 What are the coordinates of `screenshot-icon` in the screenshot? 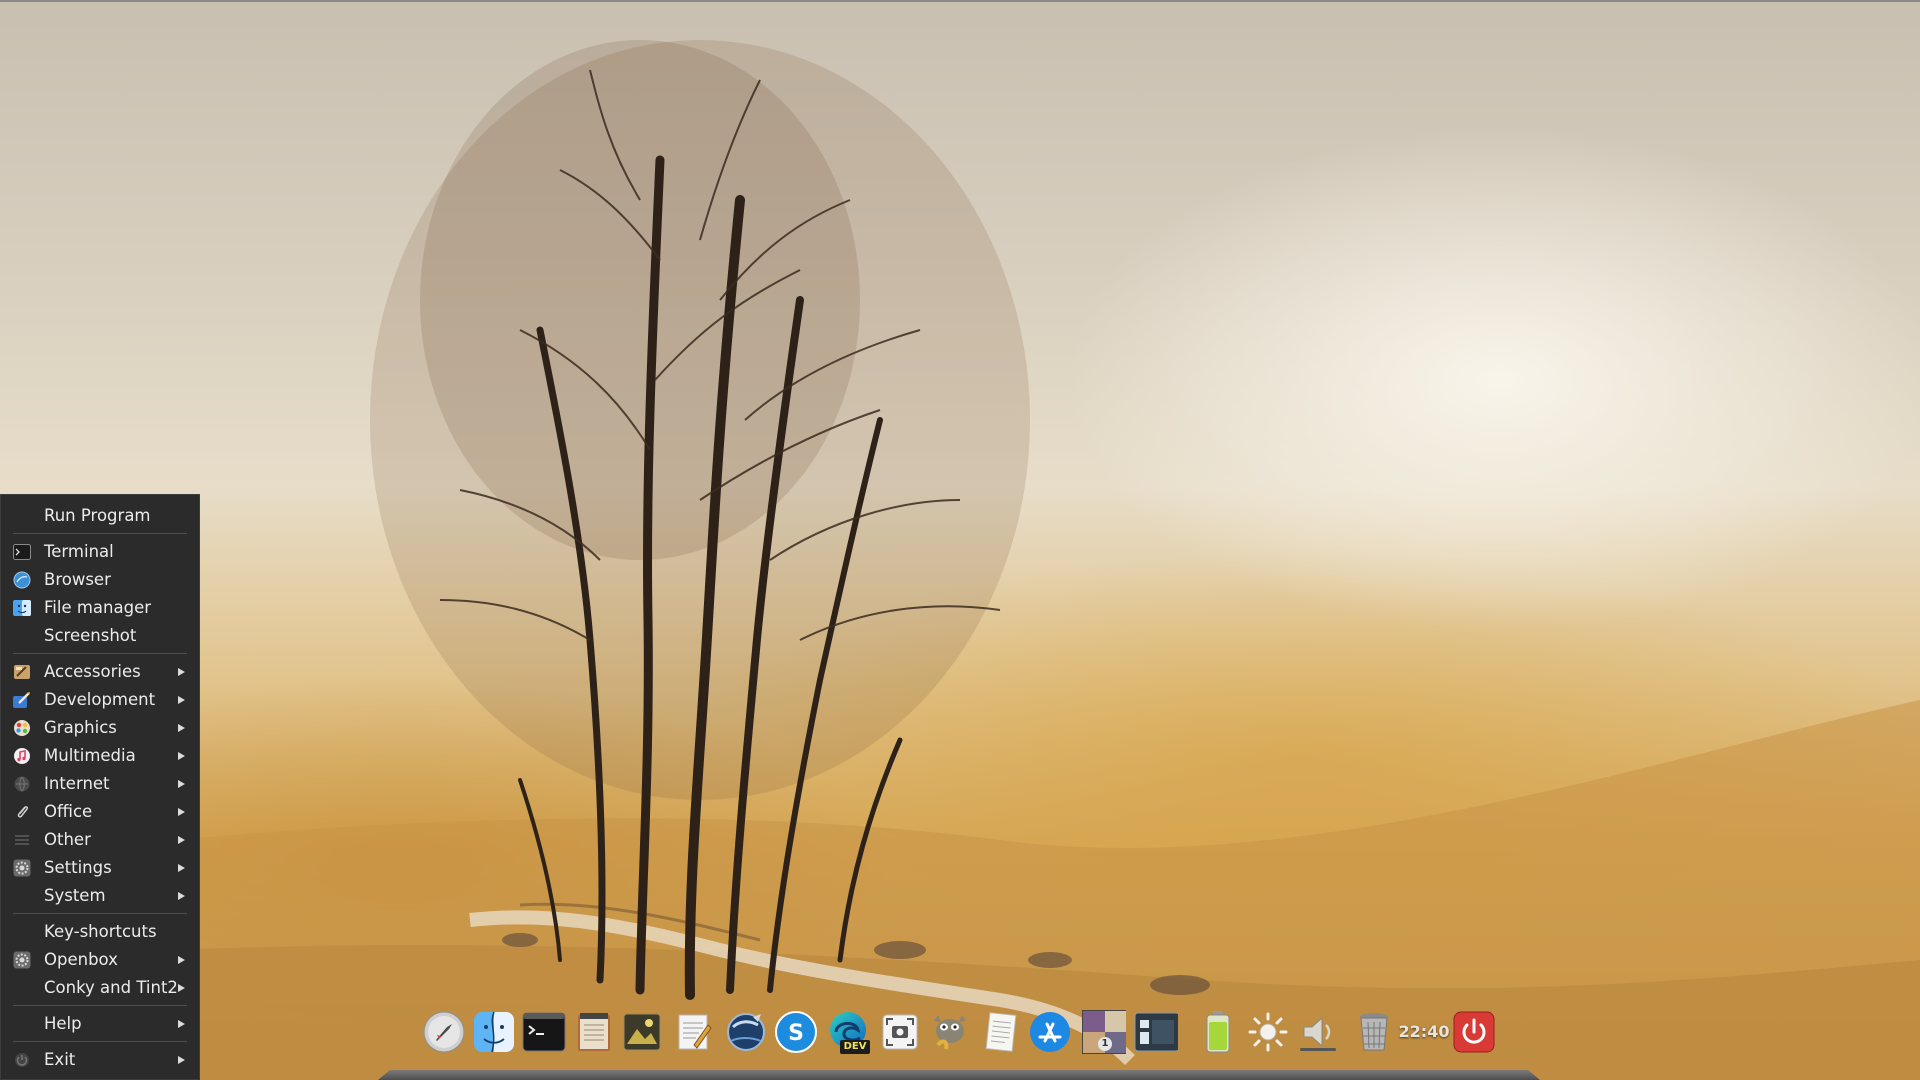 It's located at (900, 1032).